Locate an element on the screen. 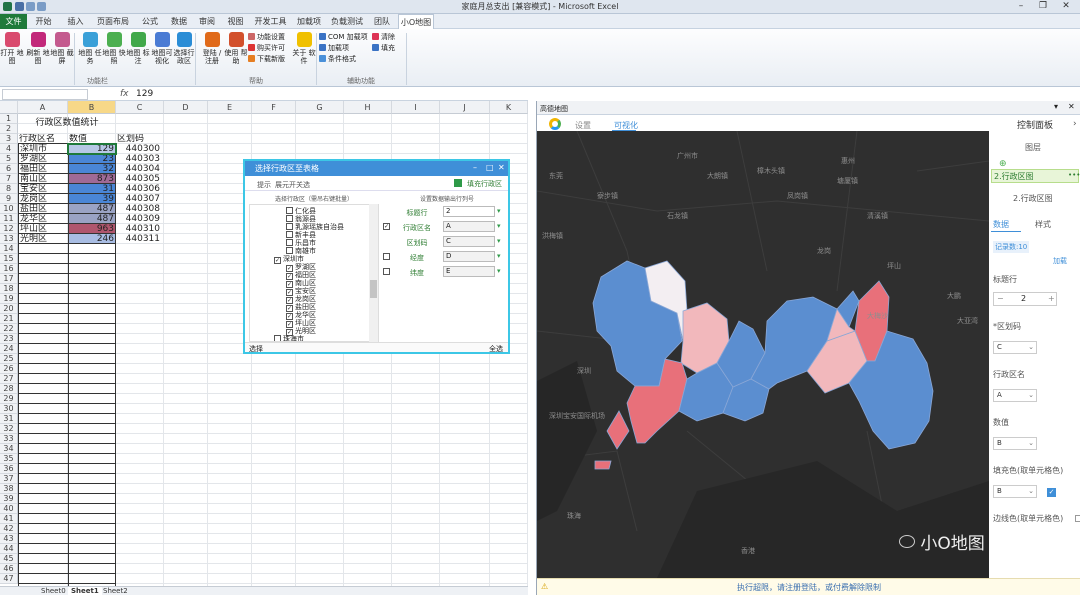  row-header: 31 is located at coordinates (9, 419).